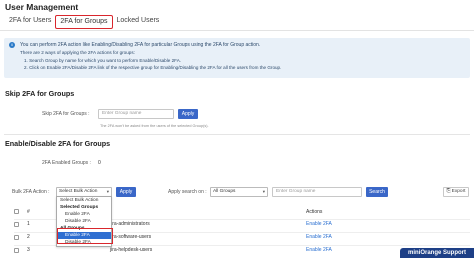  I want to click on enable-section-title: Enable/Disable 2FA for Groups, so click(58, 143).